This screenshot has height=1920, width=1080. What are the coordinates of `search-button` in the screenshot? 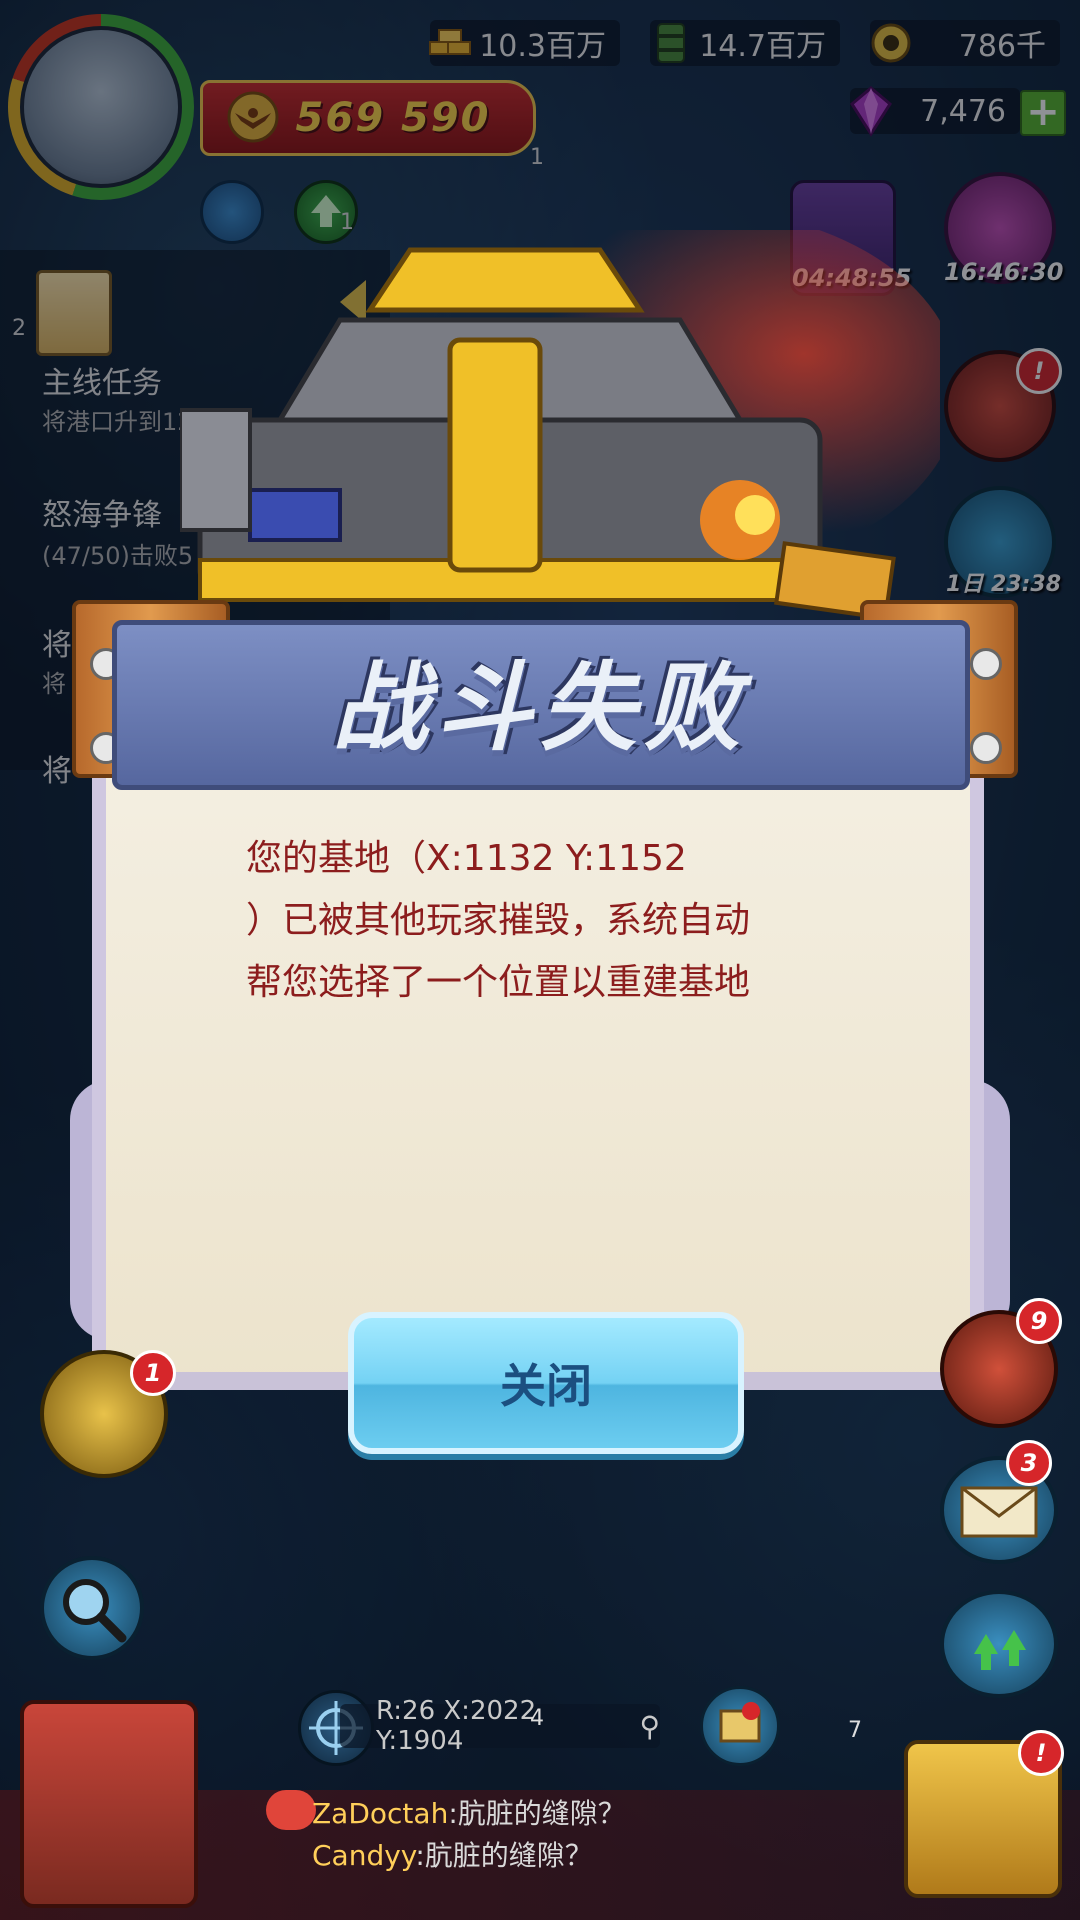 It's located at (92, 1608).